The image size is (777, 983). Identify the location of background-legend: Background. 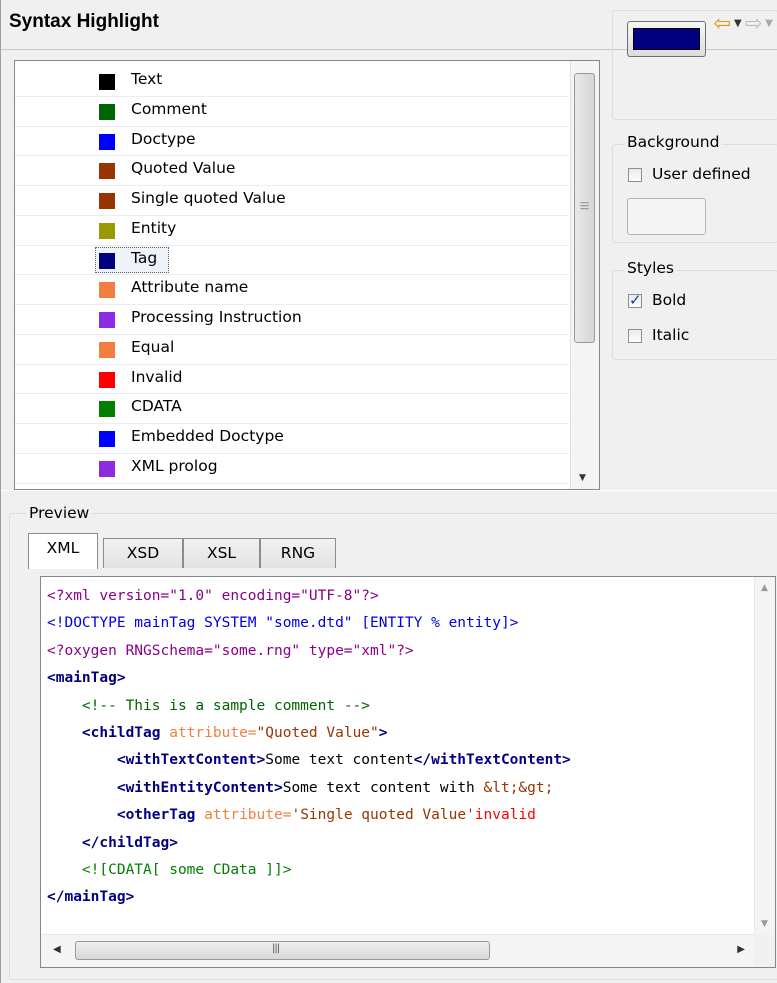
(673, 142).